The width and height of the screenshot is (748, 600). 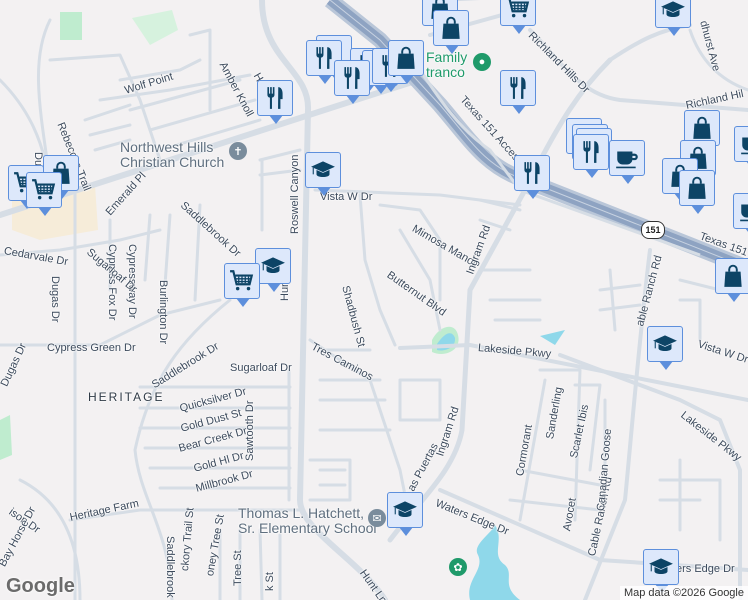 I want to click on park-flower-icon: ✿, so click(x=458, y=567).